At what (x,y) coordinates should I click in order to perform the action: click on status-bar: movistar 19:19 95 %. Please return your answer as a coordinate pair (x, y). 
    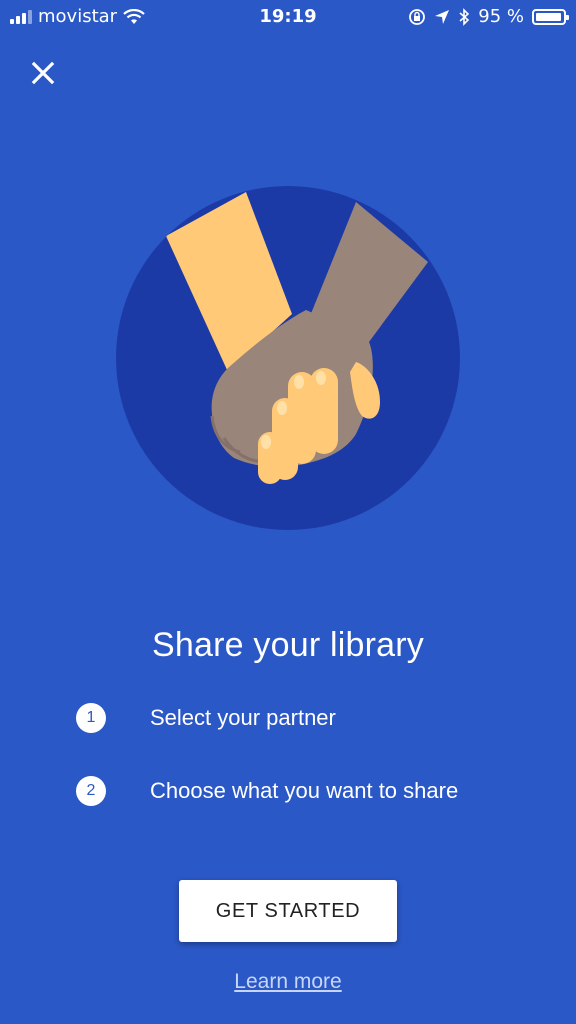
    Looking at the image, I should click on (288, 17).